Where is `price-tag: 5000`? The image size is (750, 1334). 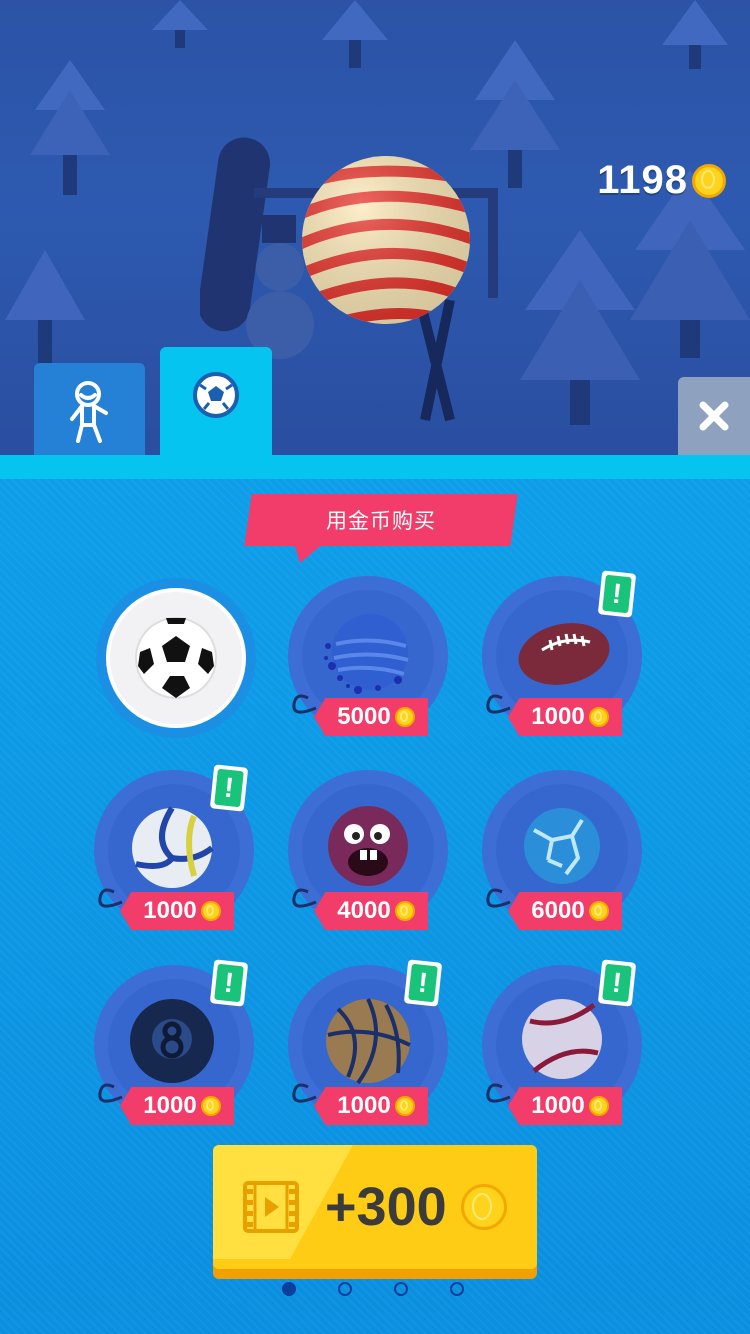
price-tag: 5000 is located at coordinates (371, 717).